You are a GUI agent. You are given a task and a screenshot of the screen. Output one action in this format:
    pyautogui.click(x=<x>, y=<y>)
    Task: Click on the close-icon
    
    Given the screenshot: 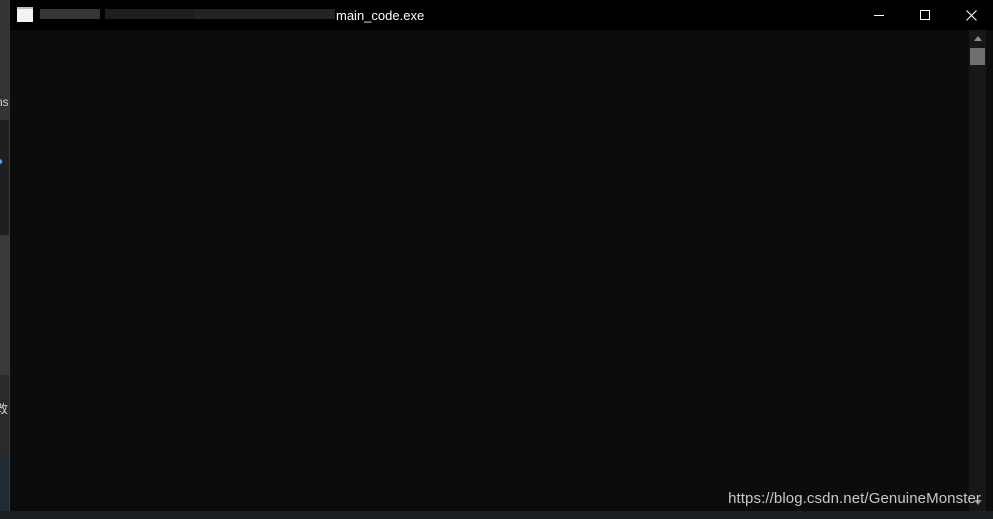 What is the action you would take?
    pyautogui.click(x=971, y=15)
    